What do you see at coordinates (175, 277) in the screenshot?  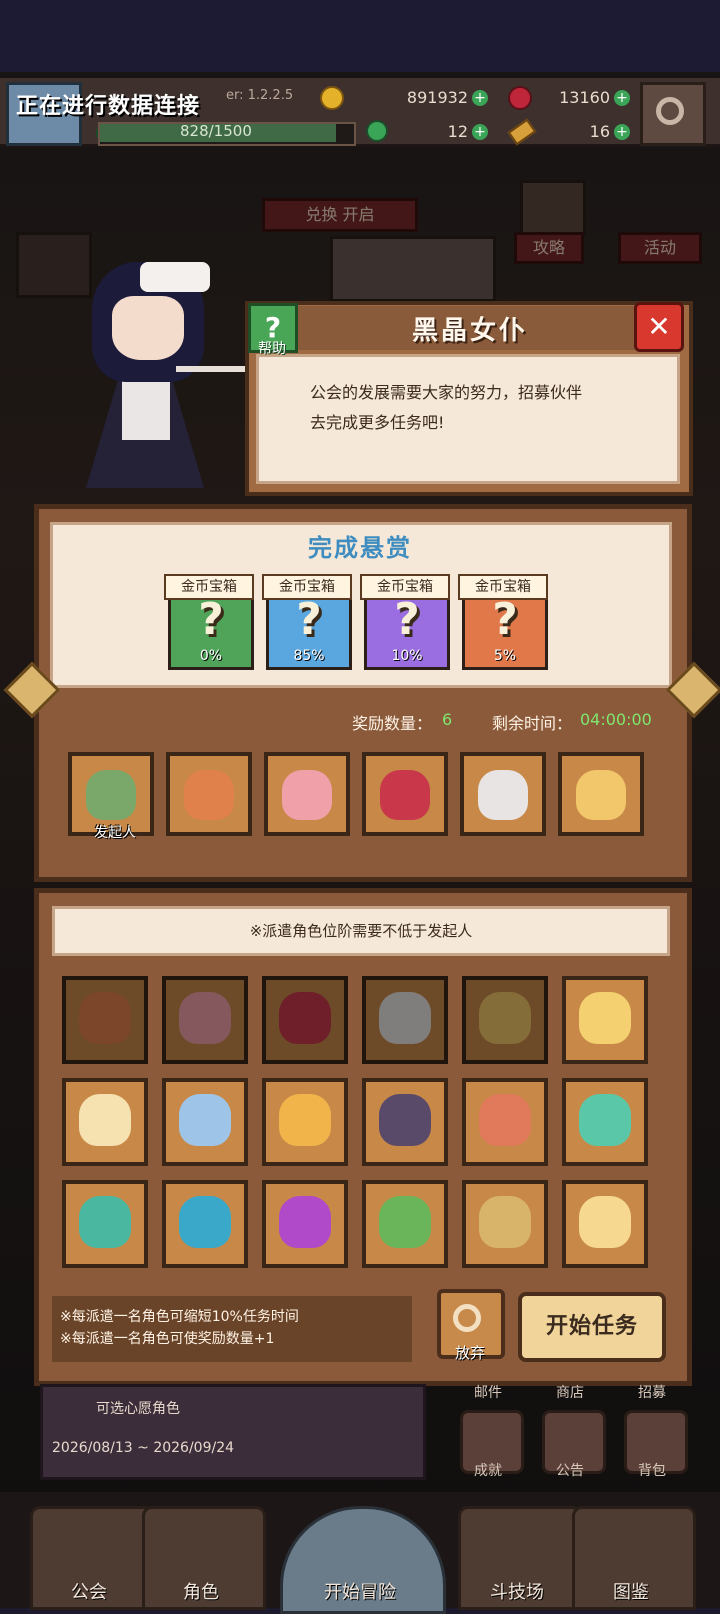 I see `maid-character-cap` at bounding box center [175, 277].